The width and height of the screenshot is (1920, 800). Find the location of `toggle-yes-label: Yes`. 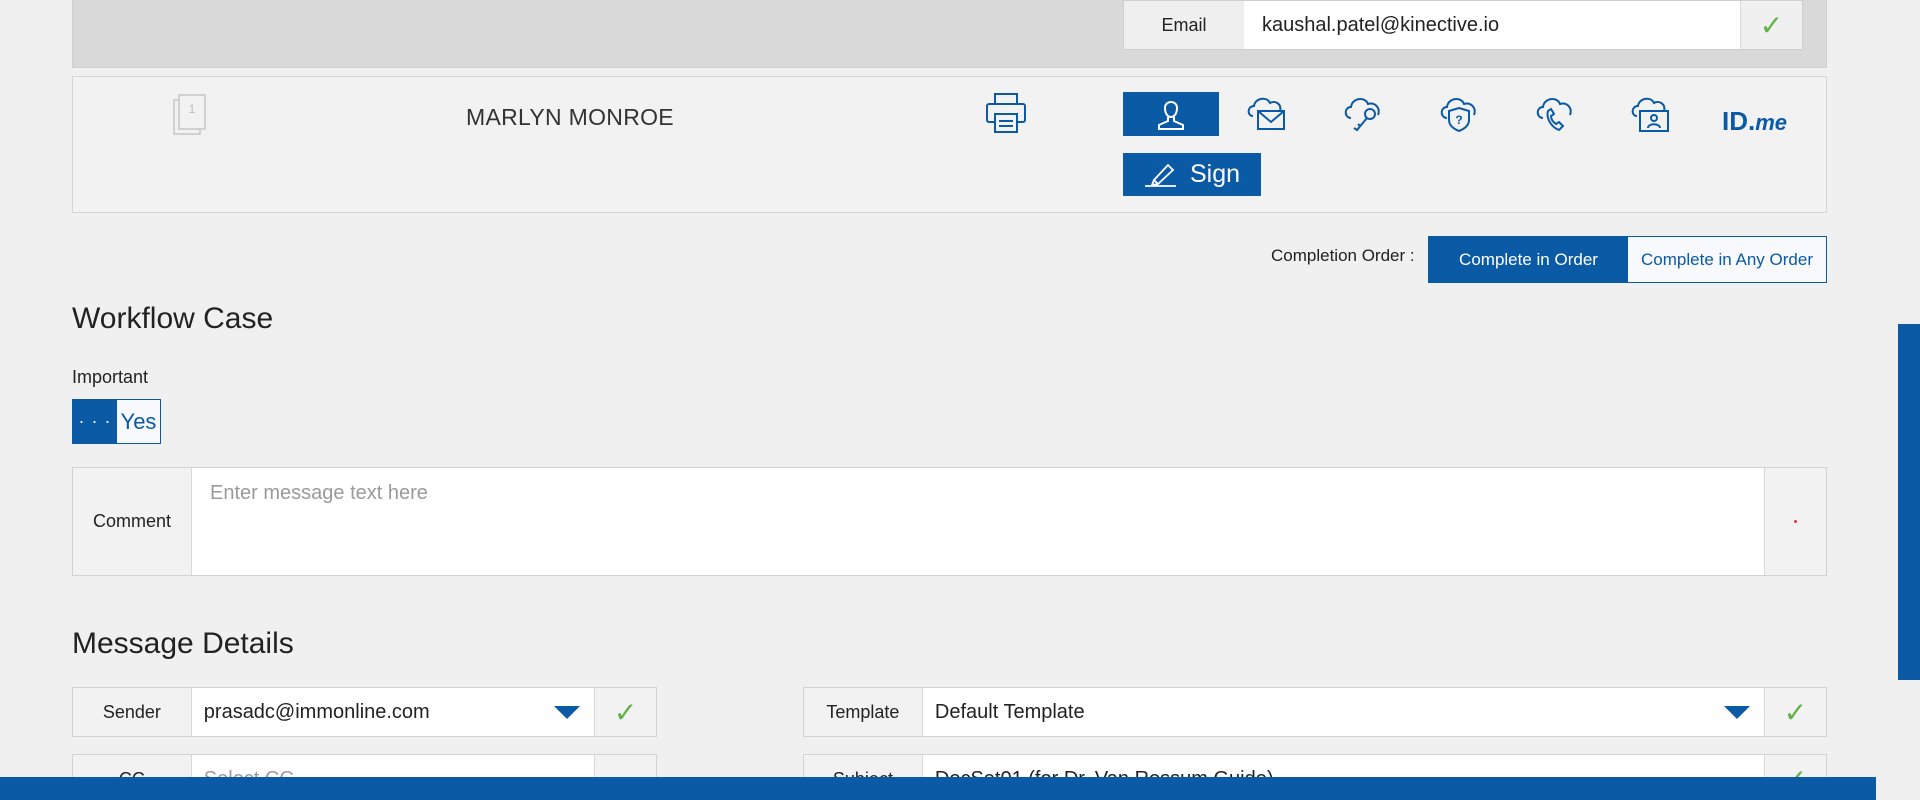

toggle-yes-label: Yes is located at coordinates (138, 421).